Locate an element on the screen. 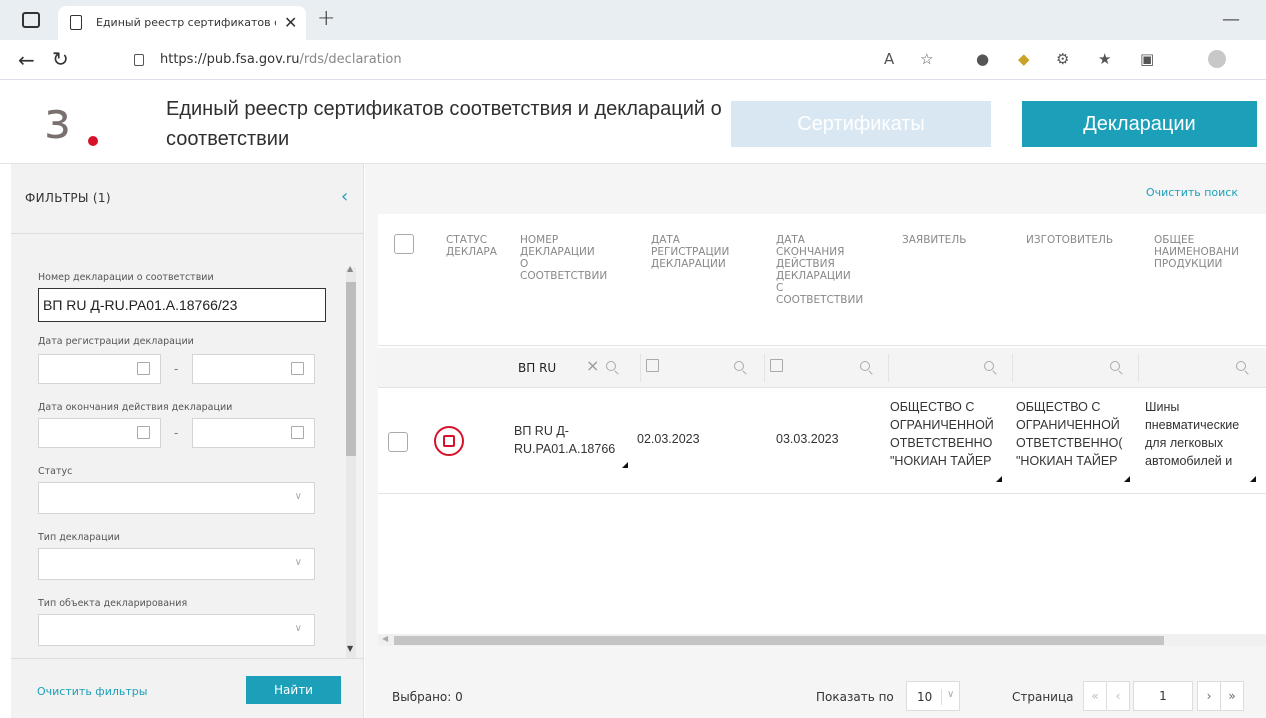  status-stopped-icon is located at coordinates (449, 441).